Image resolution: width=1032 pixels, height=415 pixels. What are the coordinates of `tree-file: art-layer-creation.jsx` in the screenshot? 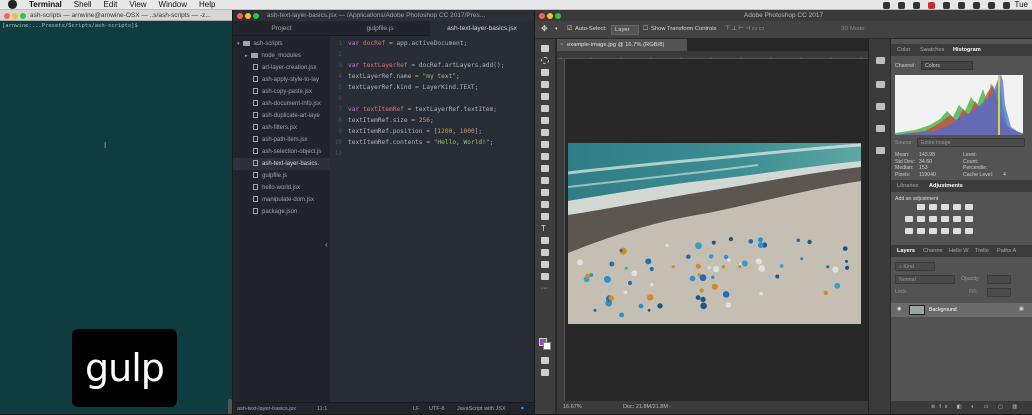 It's located at (281, 68).